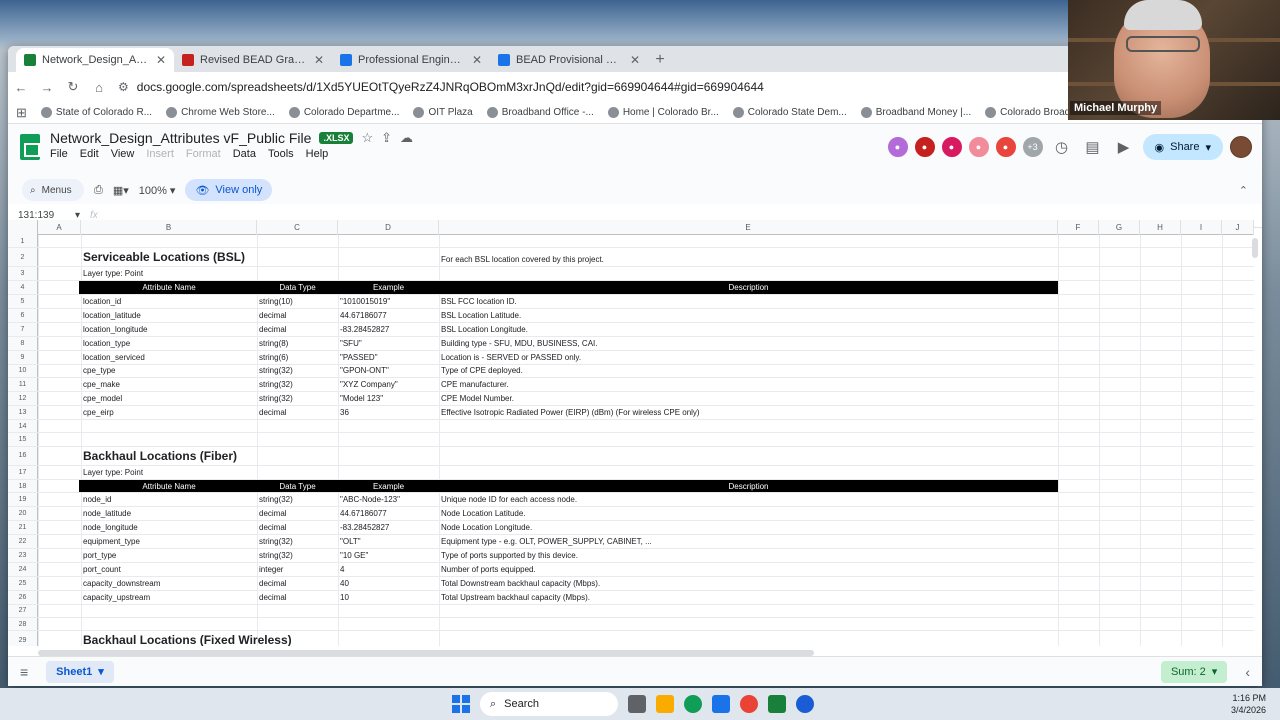 The image size is (1280, 720). Describe the element at coordinates (23, 569) in the screenshot. I see `row-number: 24` at that location.